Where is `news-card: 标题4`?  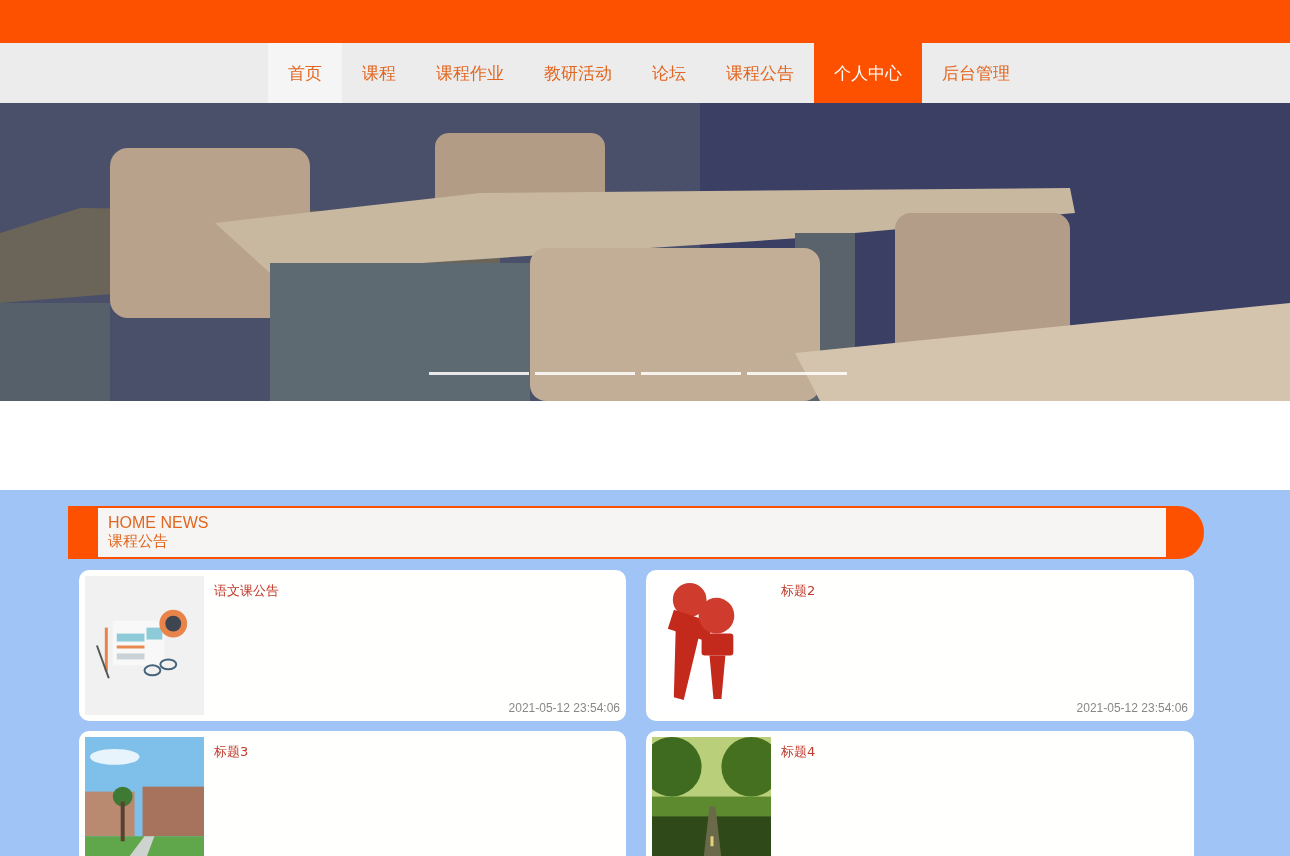
news-card: 标题4 is located at coordinates (920, 793).